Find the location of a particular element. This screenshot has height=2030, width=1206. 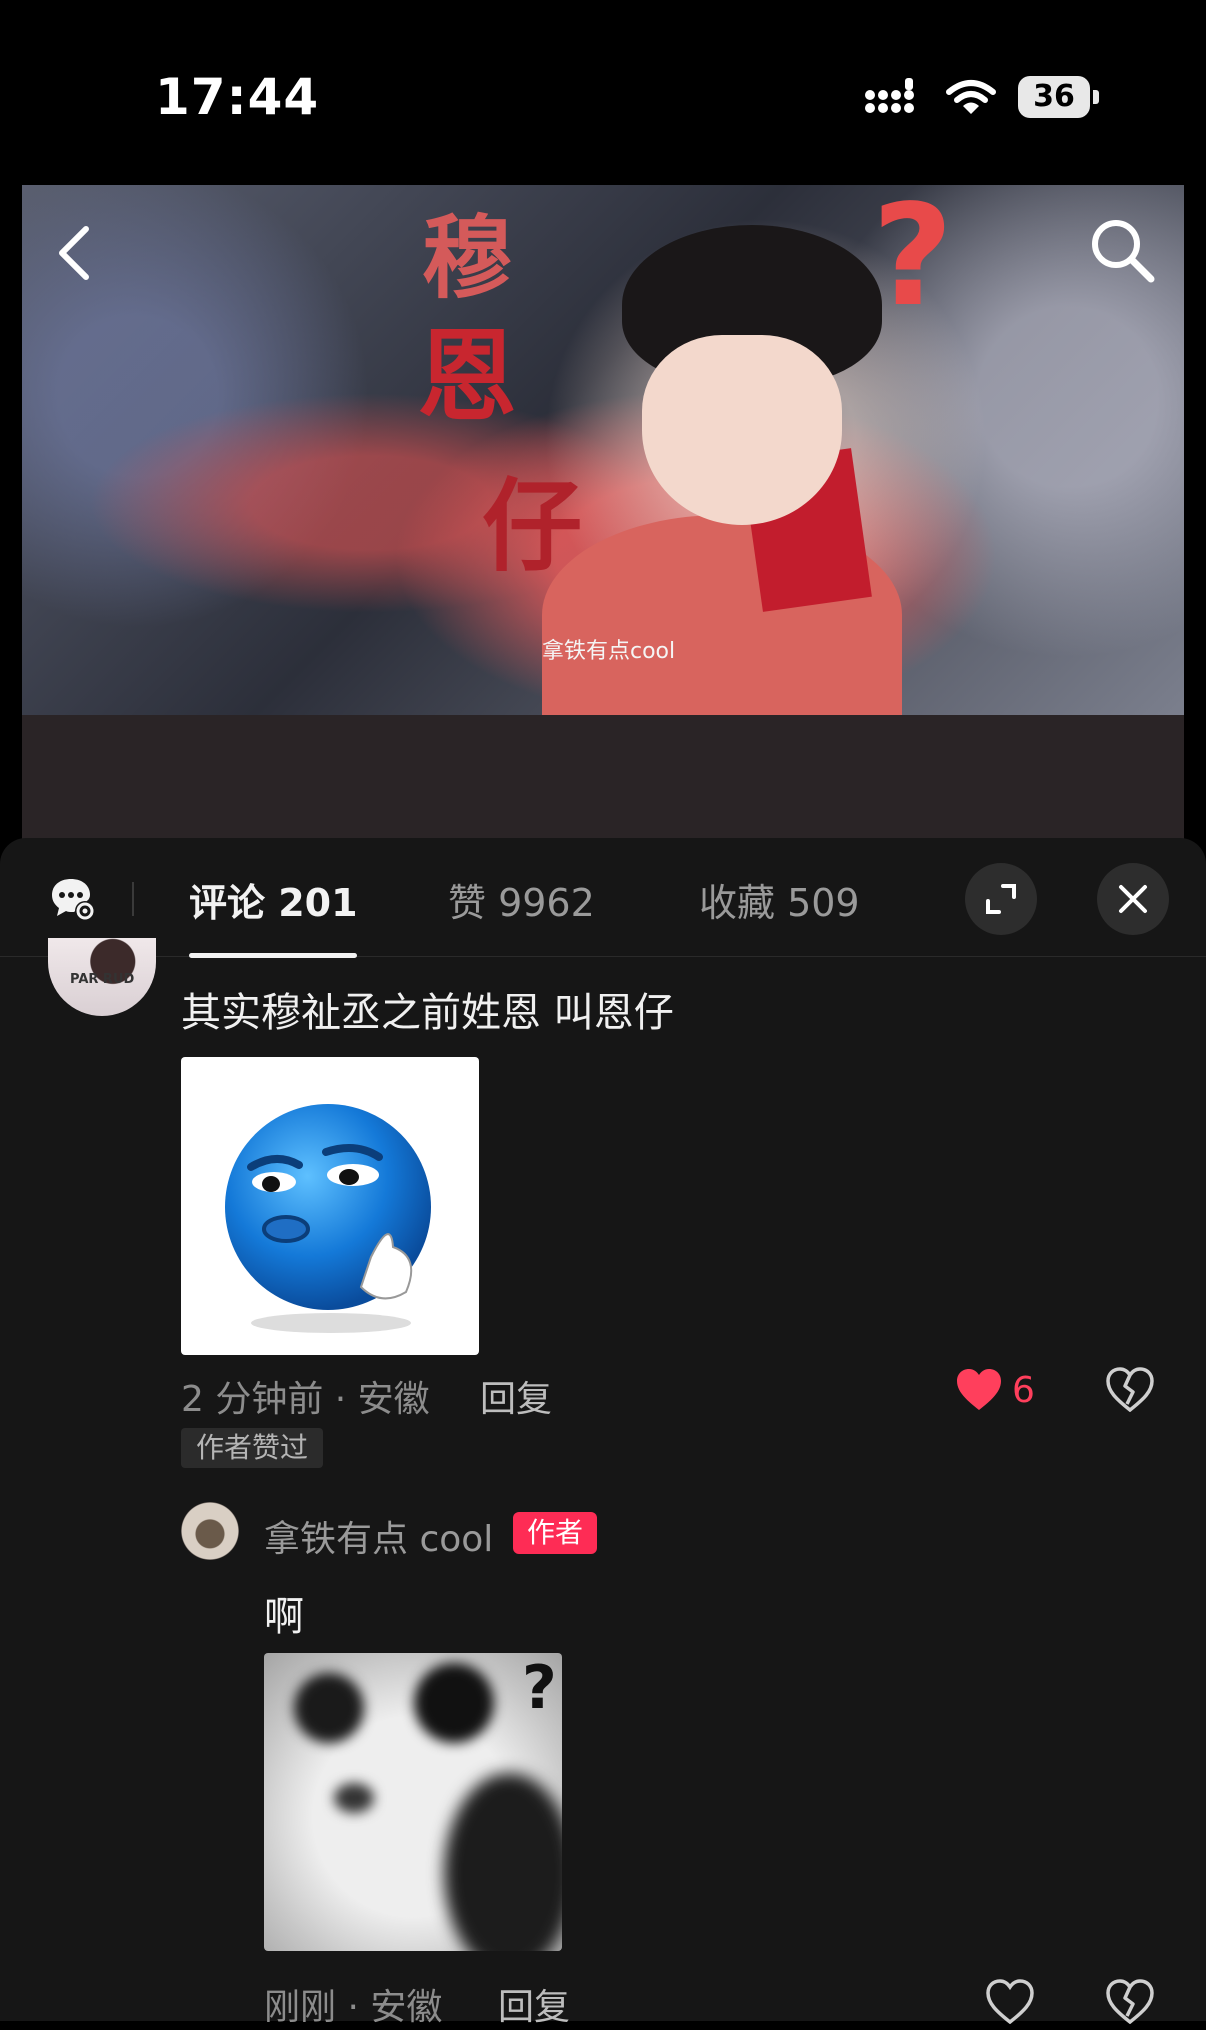

close-icon is located at coordinates (1133, 899).